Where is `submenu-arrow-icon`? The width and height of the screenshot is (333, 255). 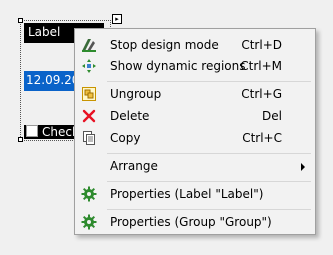 submenu-arrow-icon is located at coordinates (303, 167).